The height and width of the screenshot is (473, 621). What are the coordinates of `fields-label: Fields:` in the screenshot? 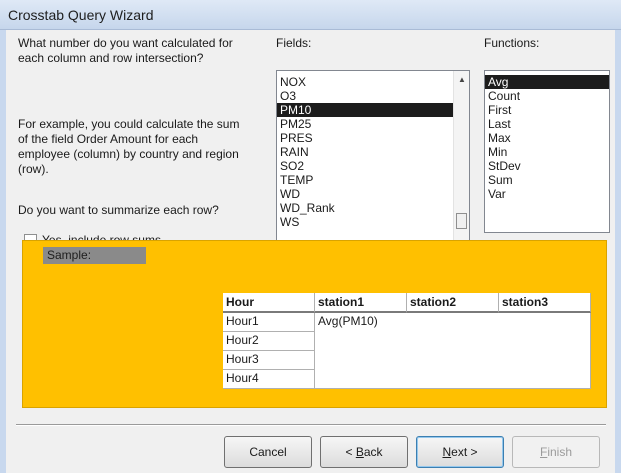 It's located at (294, 43).